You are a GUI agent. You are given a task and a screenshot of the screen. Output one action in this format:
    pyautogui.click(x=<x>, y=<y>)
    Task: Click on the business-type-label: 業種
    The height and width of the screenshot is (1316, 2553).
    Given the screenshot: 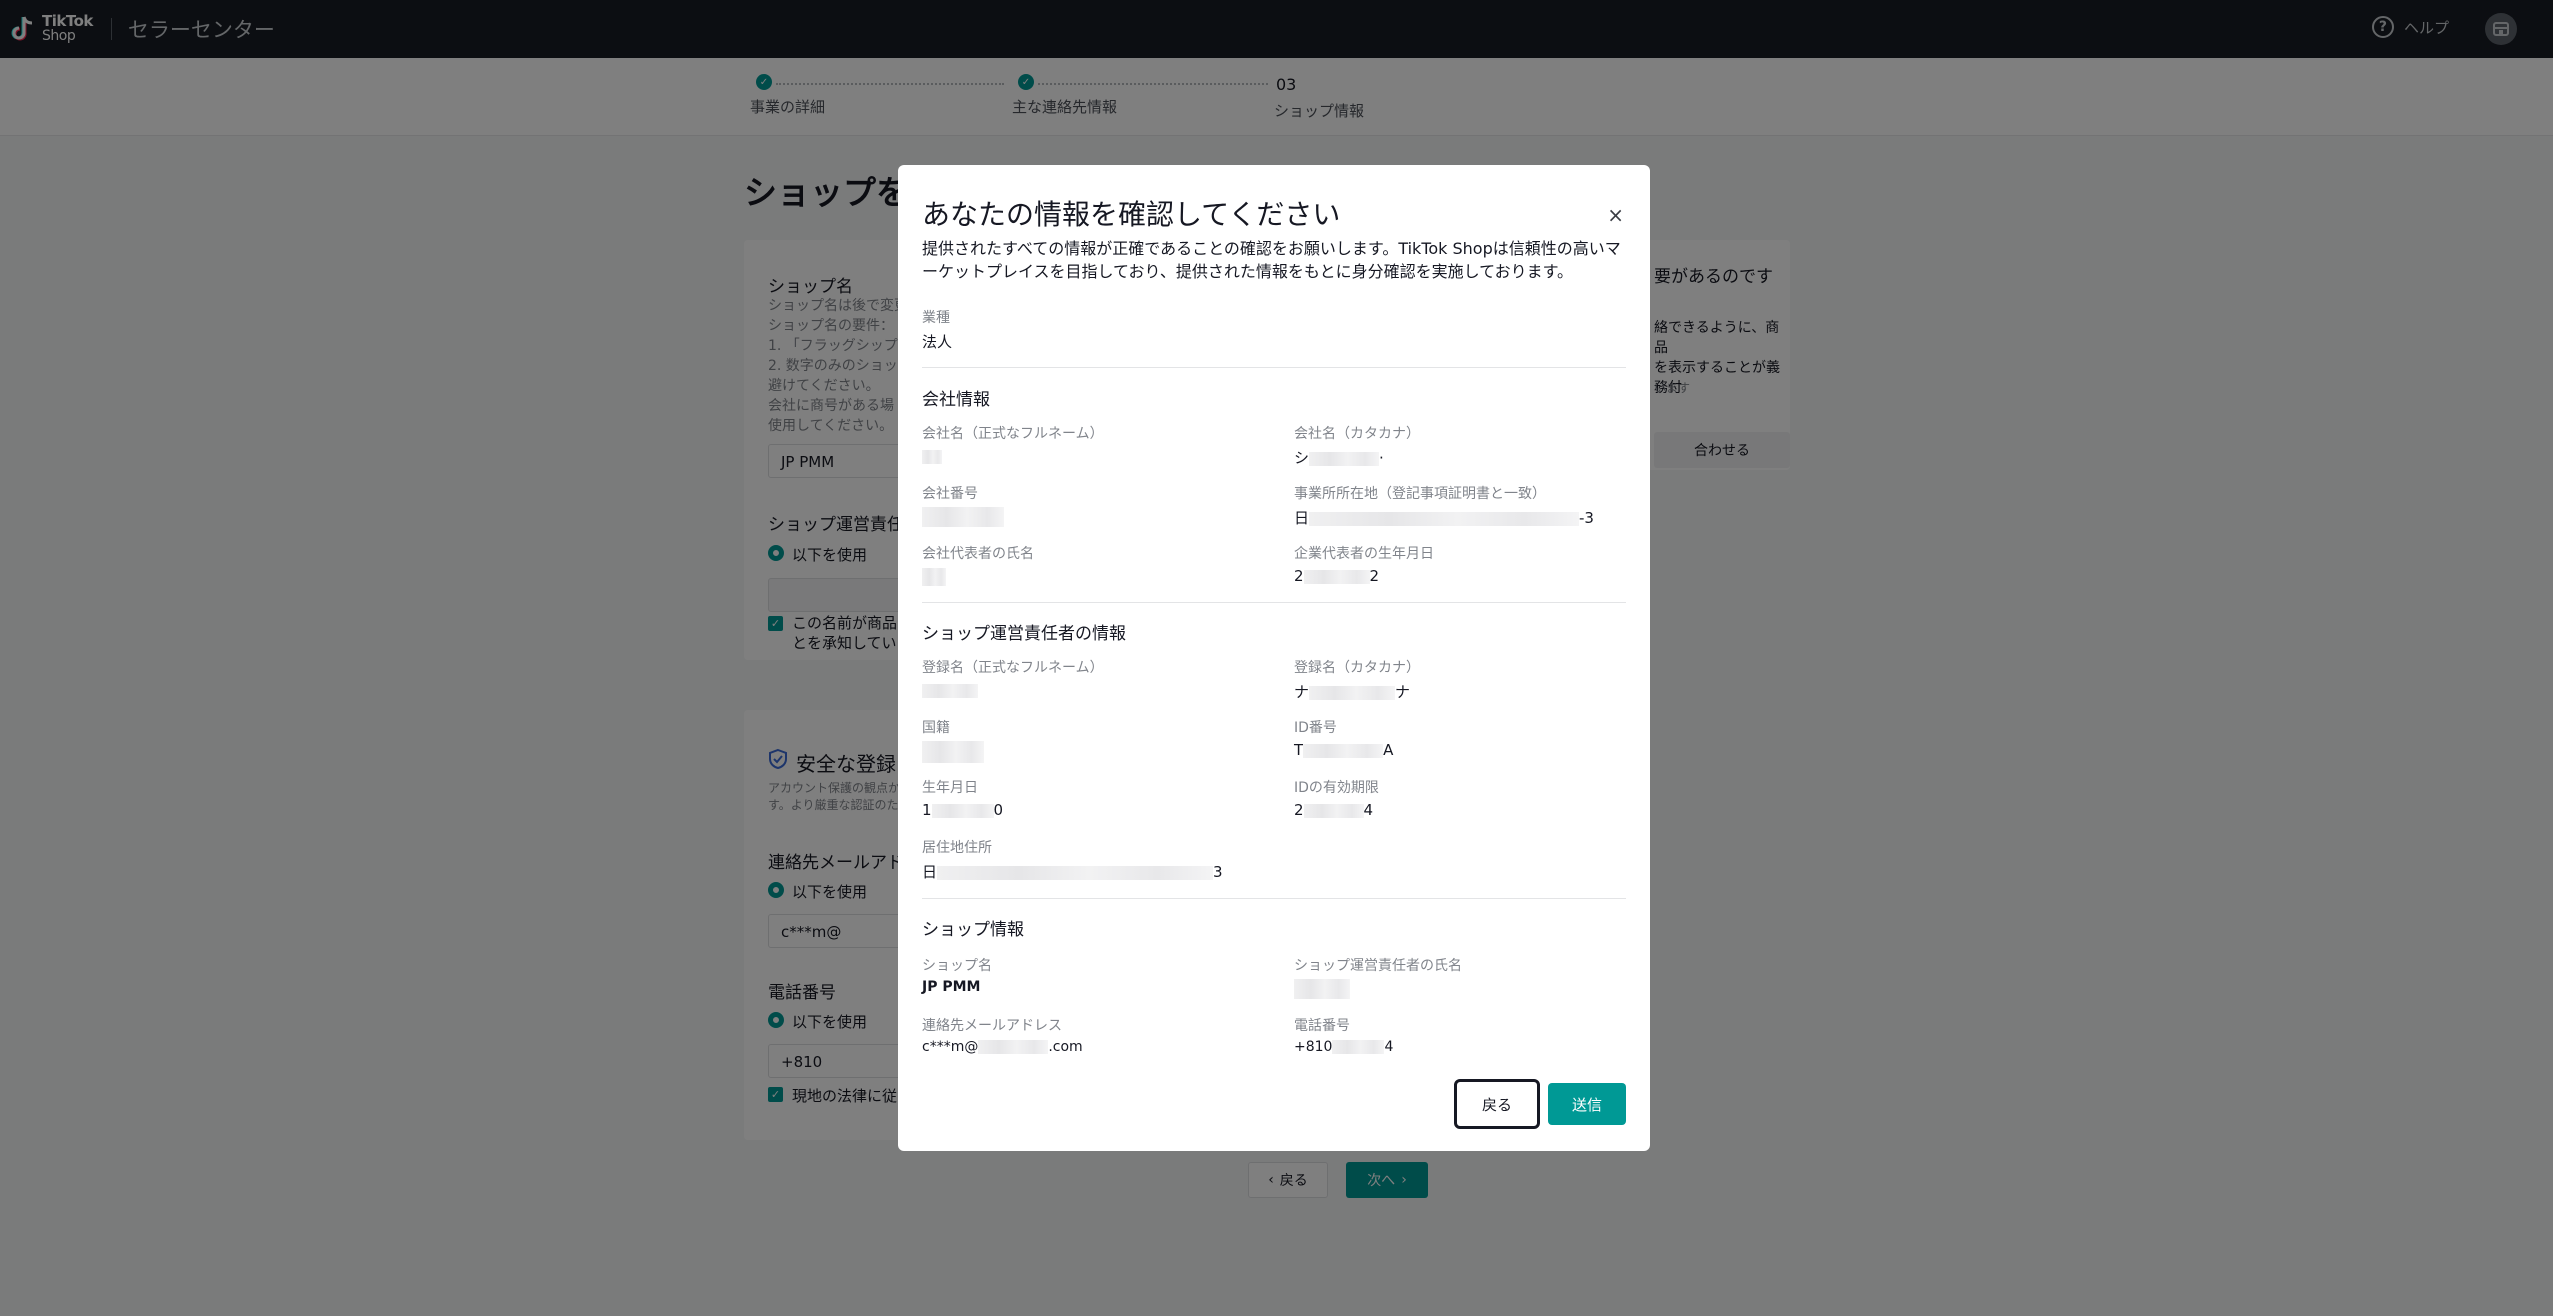 What is the action you would take?
    pyautogui.click(x=936, y=318)
    